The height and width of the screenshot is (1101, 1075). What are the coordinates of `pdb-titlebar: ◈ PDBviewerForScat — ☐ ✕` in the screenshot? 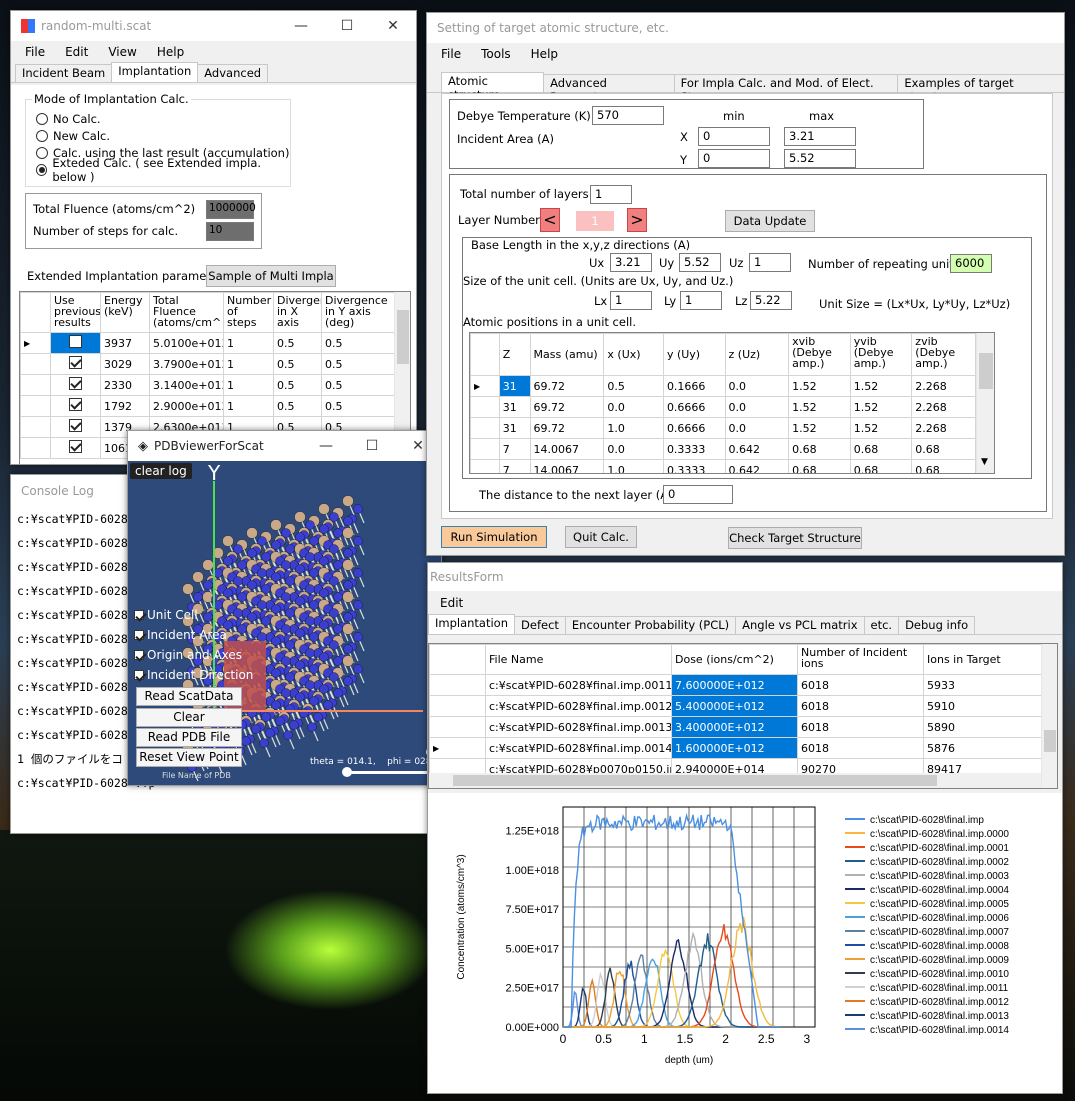 It's located at (284, 446).